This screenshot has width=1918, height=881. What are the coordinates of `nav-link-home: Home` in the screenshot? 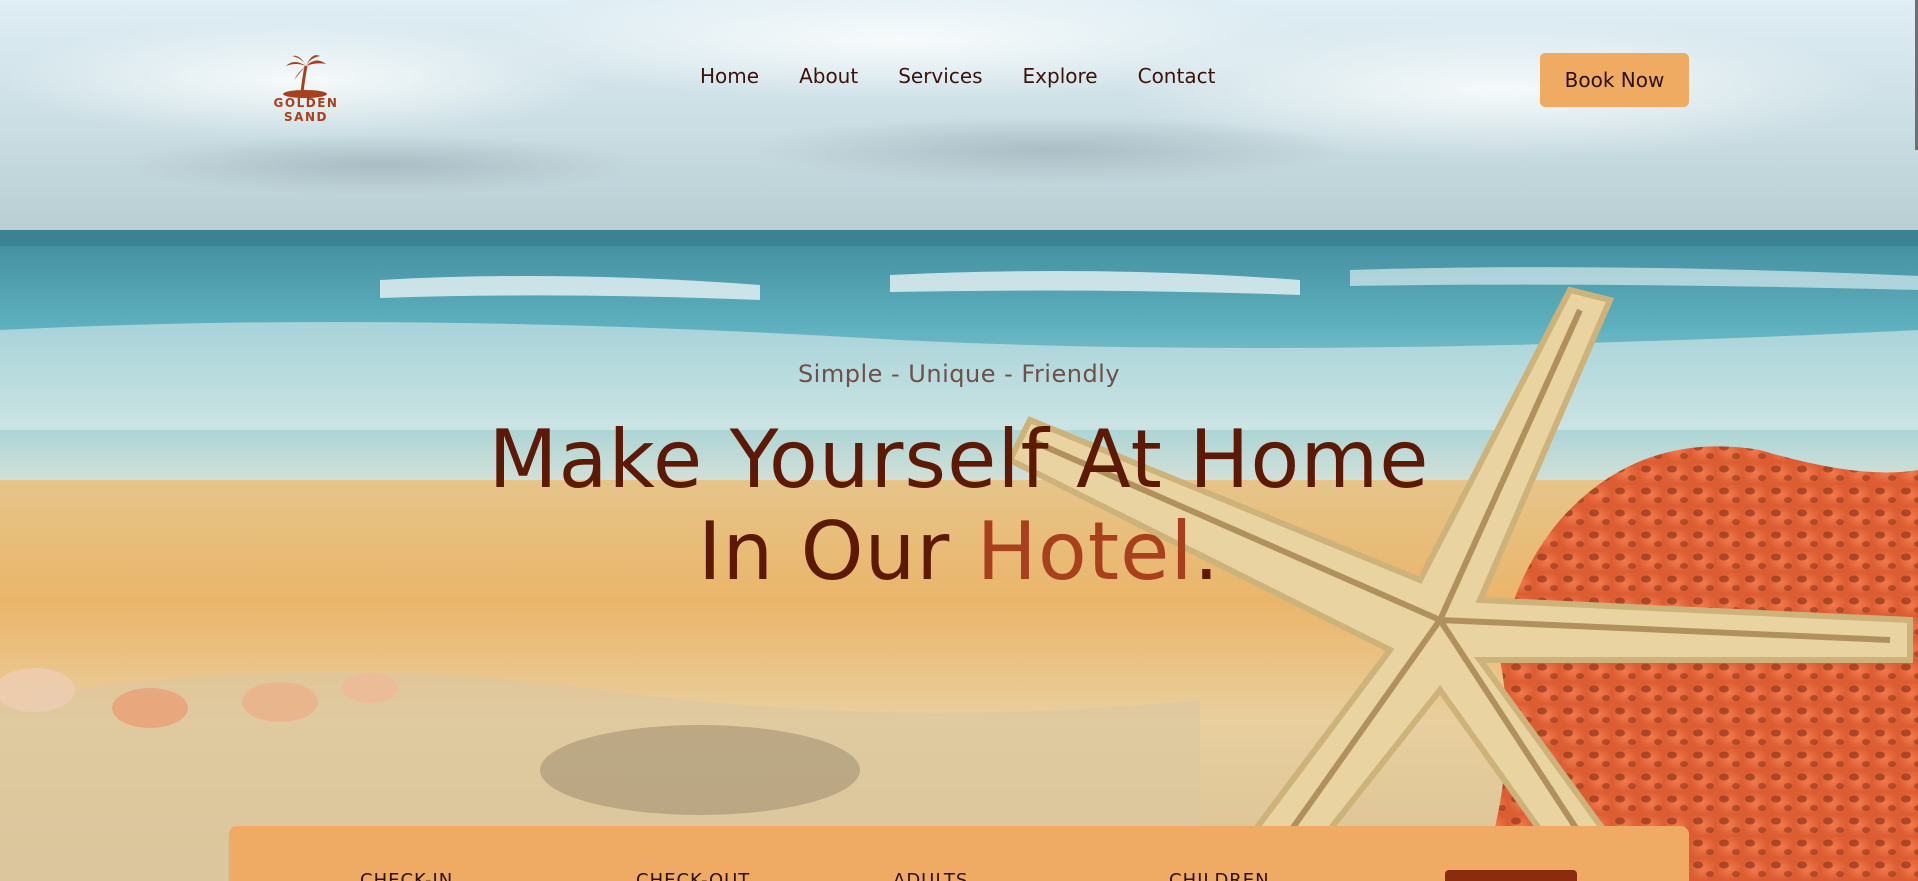 It's located at (729, 76).